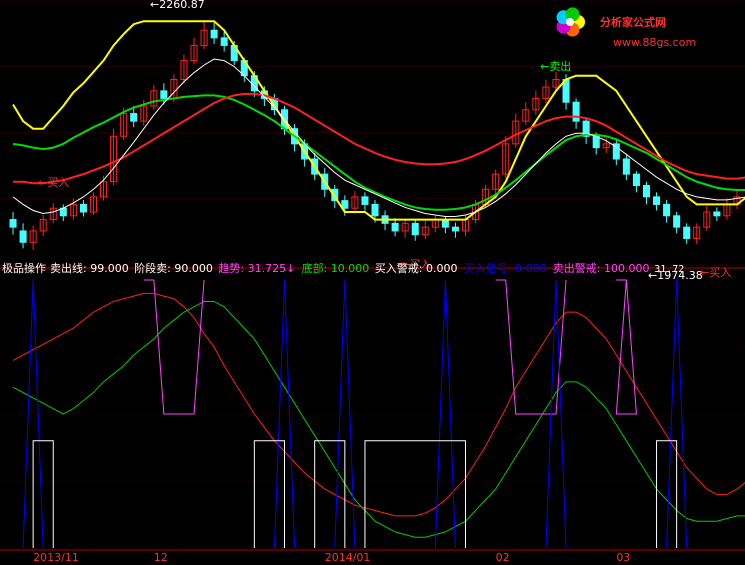 This screenshot has height=565, width=745. I want to click on x-axis-label: 12, so click(161, 557).